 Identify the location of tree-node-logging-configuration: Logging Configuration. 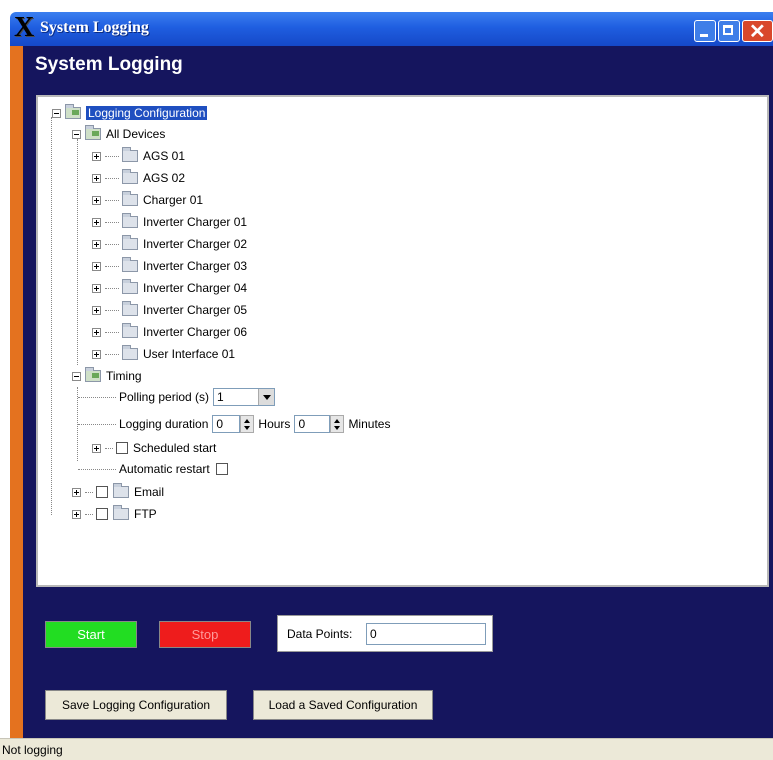
(130, 113).